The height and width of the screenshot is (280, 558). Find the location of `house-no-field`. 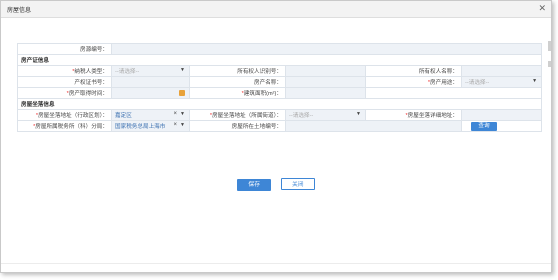

house-no-field is located at coordinates (326, 49).